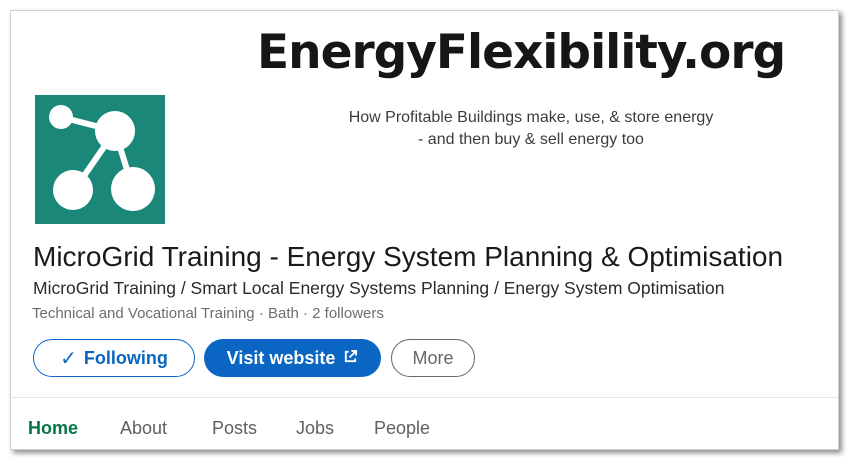 This screenshot has width=850, height=463. What do you see at coordinates (143, 428) in the screenshot?
I see `tab-about: About` at bounding box center [143, 428].